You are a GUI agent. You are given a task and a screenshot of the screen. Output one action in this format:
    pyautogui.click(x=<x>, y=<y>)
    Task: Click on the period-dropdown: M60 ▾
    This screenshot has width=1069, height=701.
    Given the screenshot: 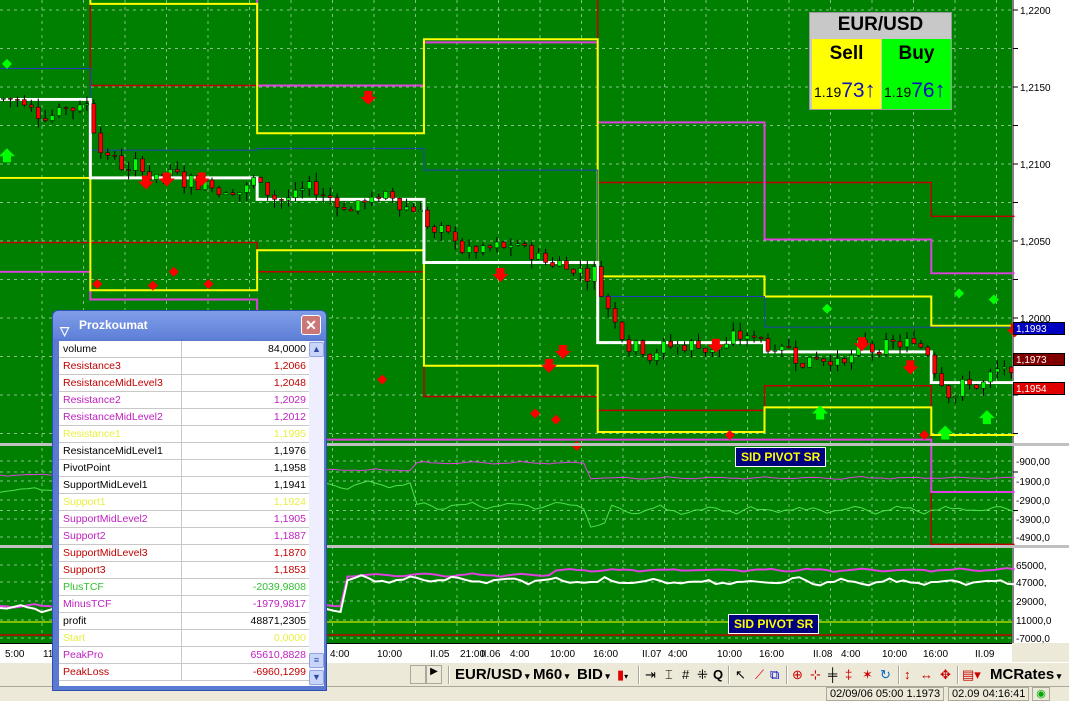 What is the action you would take?
    pyautogui.click(x=551, y=674)
    